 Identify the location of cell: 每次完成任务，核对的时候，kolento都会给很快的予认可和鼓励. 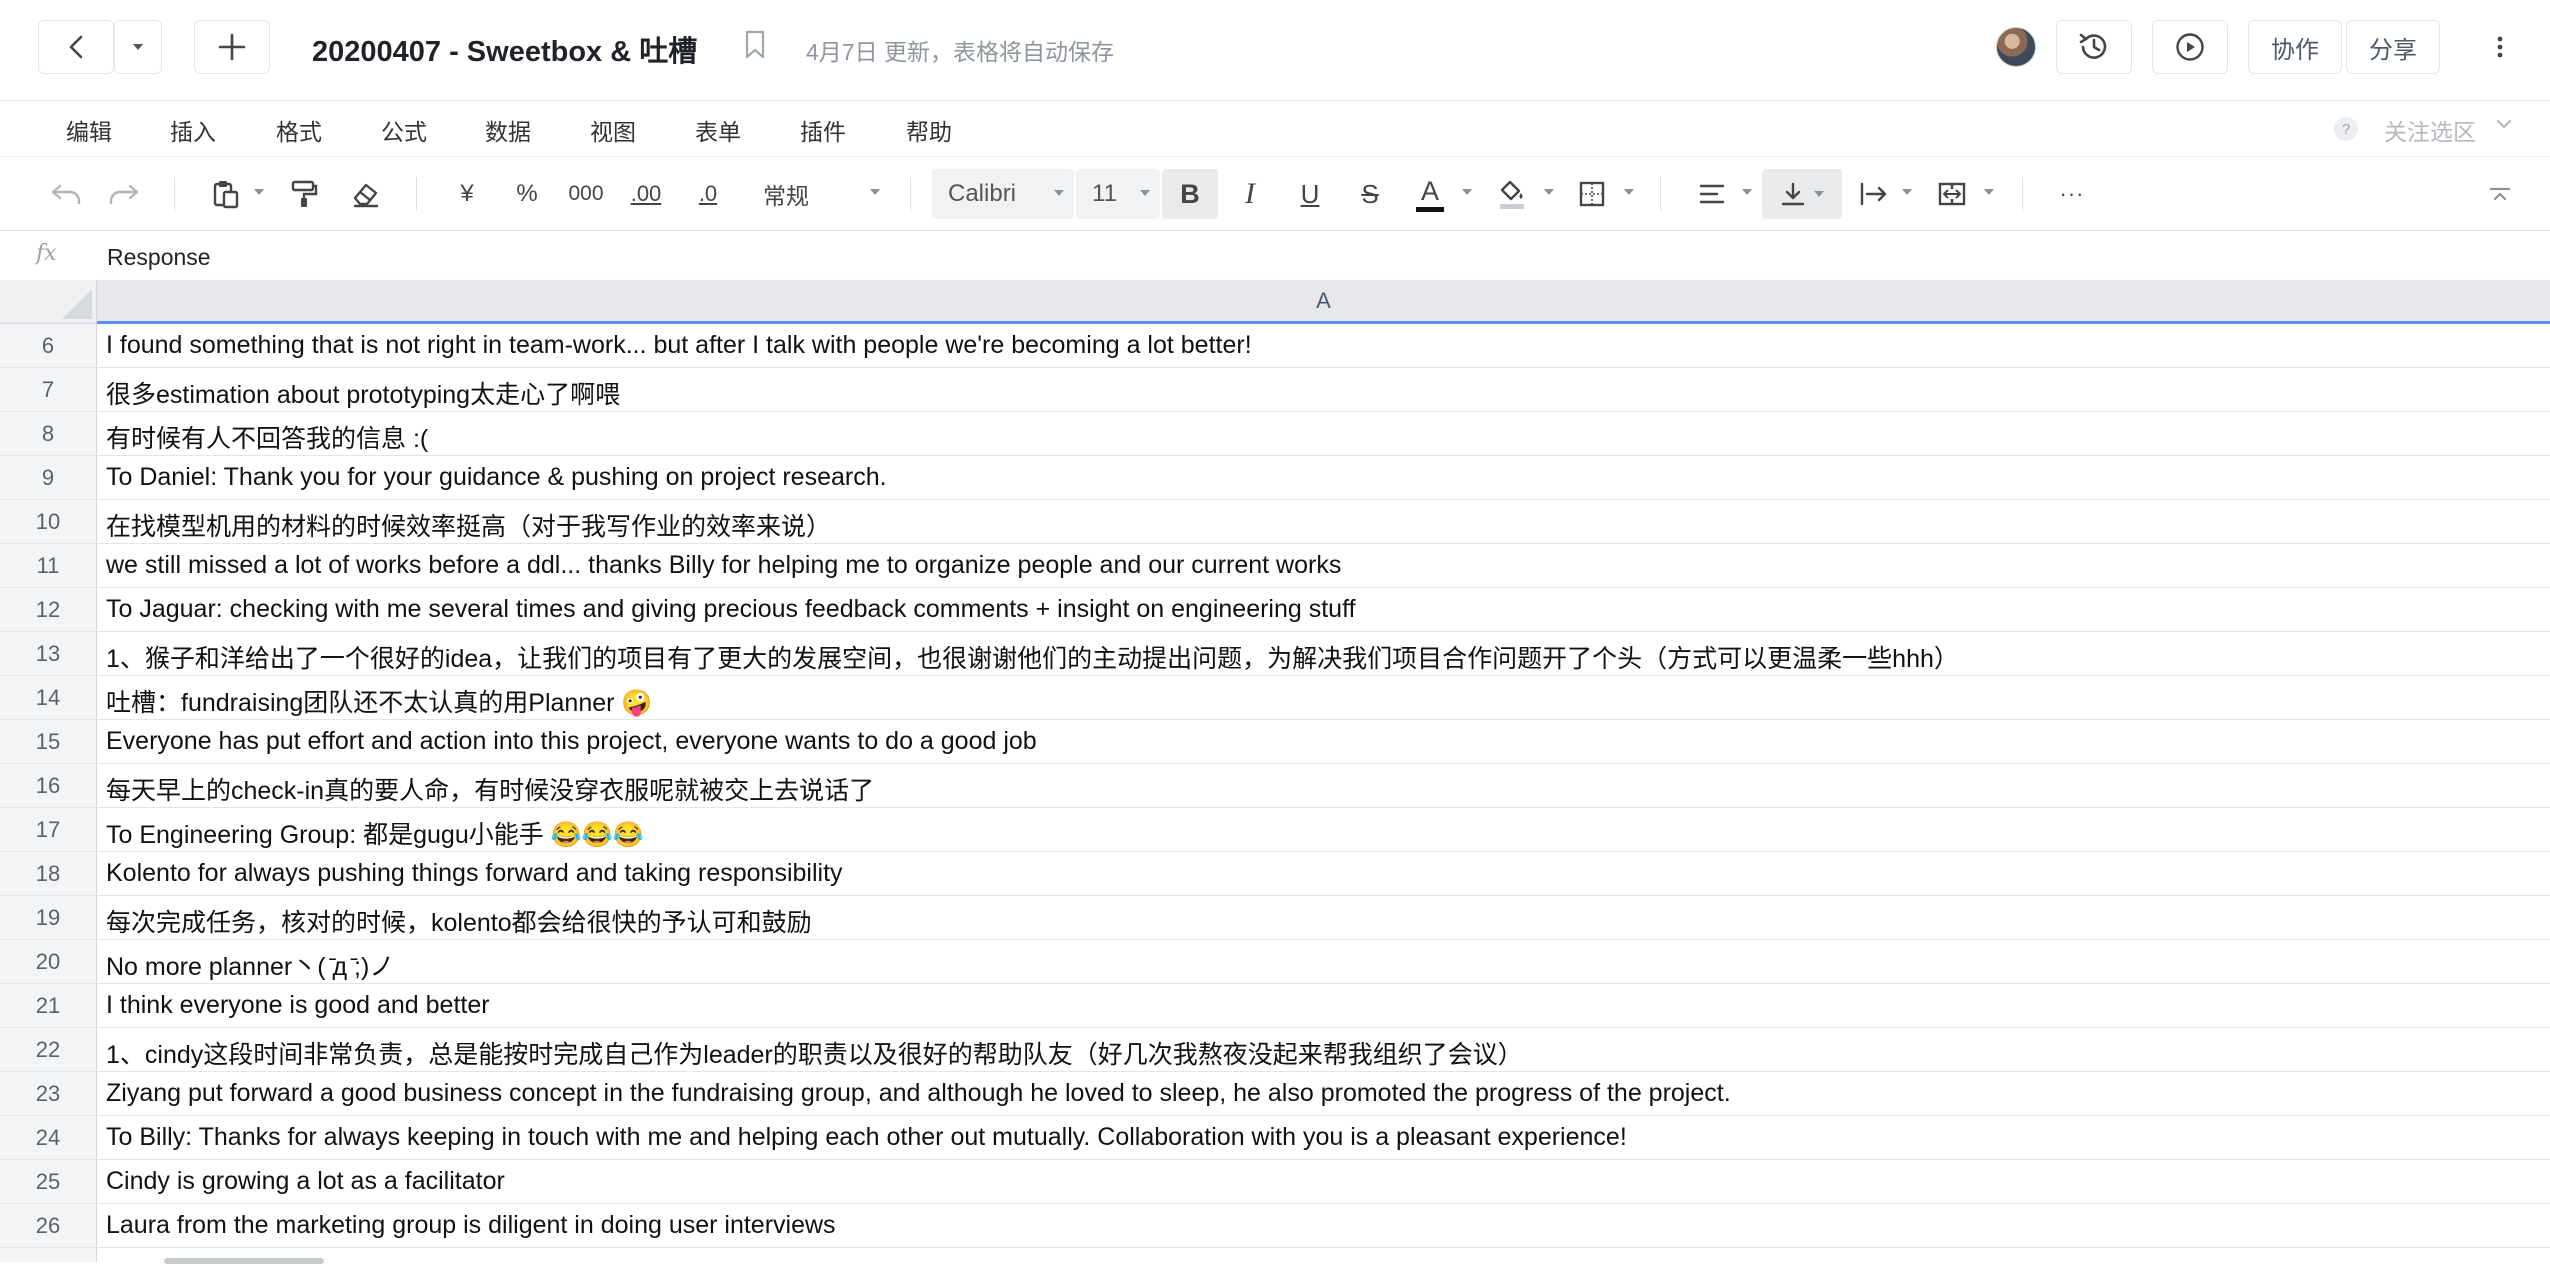
(459, 921).